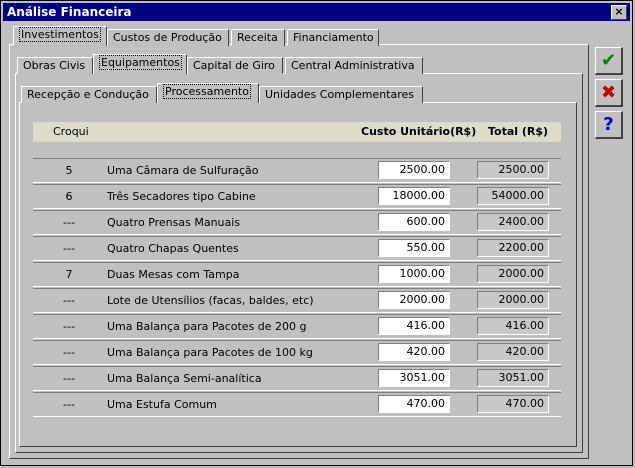 This screenshot has width=635, height=468. I want to click on unit-cost-field: 18000.00, so click(414, 196).